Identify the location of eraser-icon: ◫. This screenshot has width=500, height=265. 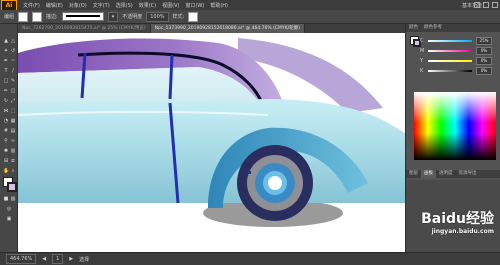
(13, 91).